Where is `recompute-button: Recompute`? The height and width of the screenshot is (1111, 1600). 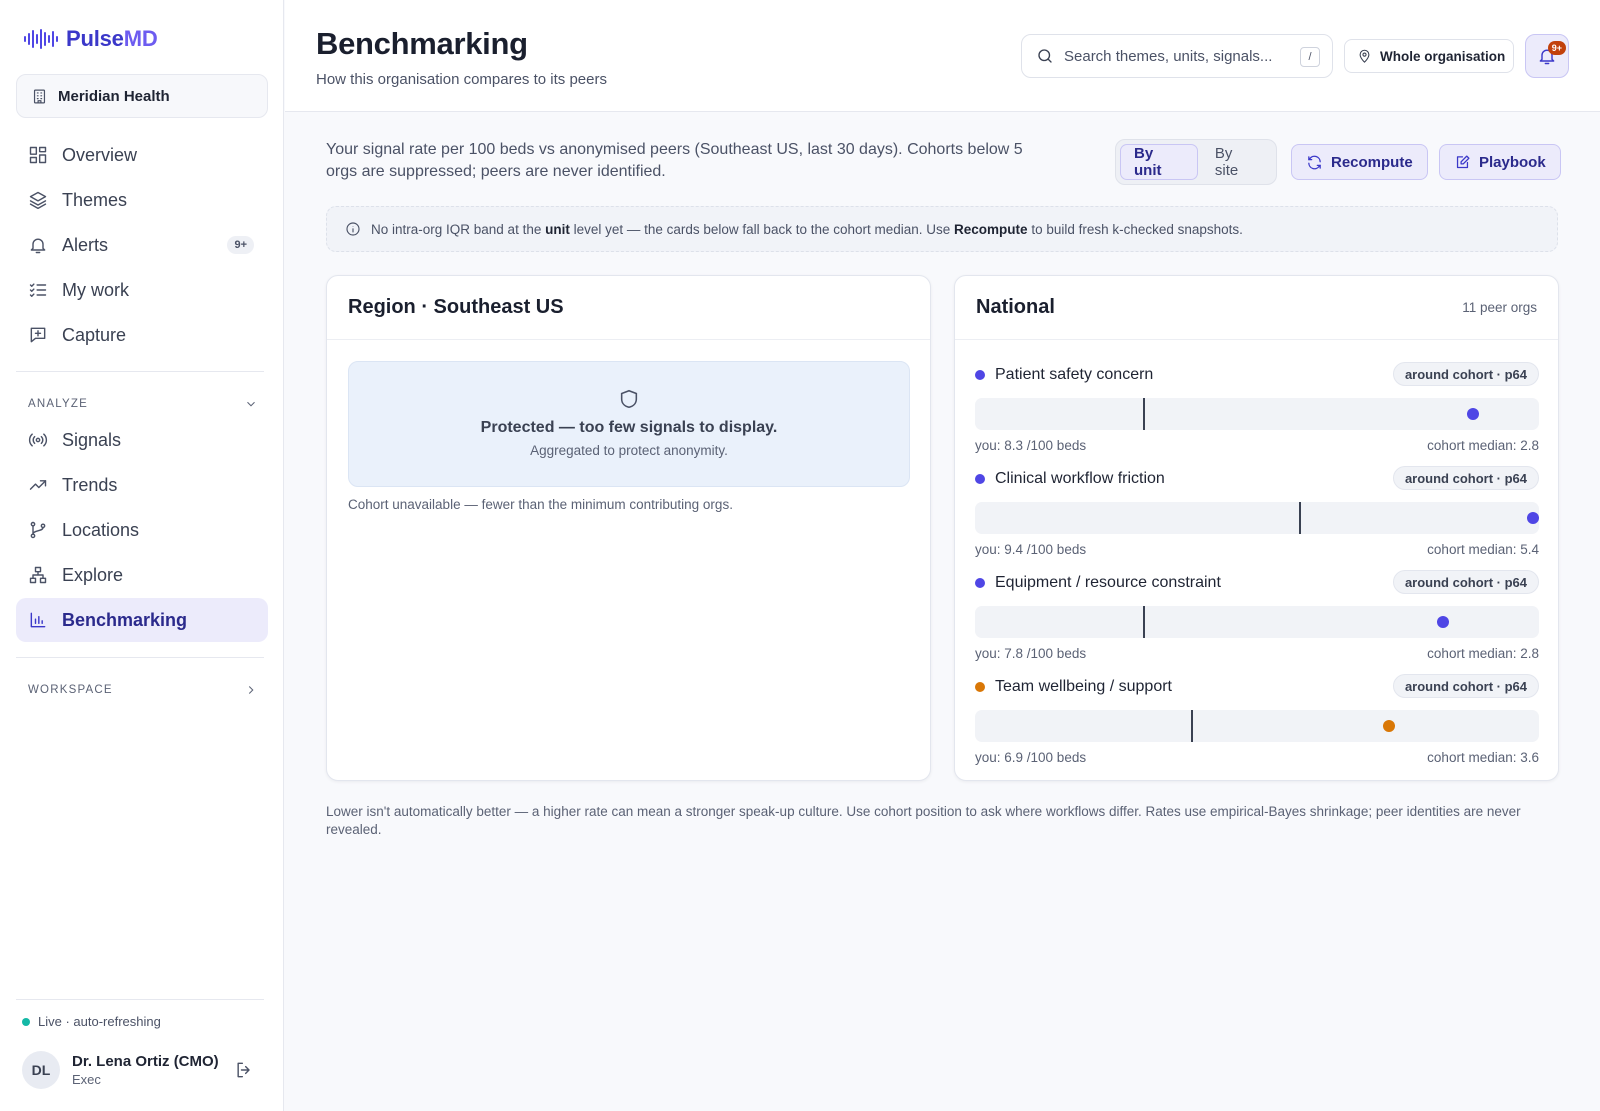
recompute-button: Recompute is located at coordinates (1359, 162).